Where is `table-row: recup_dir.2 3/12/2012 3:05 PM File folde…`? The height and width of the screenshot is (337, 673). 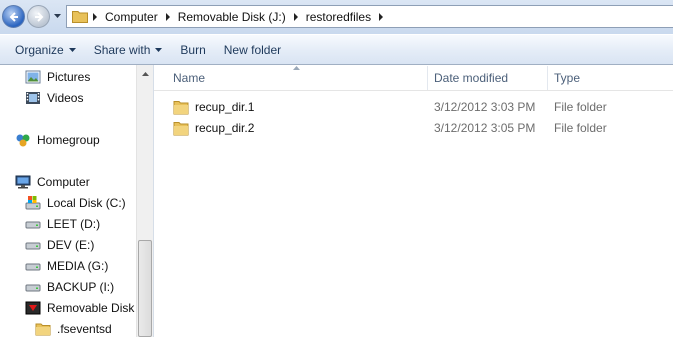 table-row: recup_dir.2 3/12/2012 3:05 PM File folde… is located at coordinates (413, 128).